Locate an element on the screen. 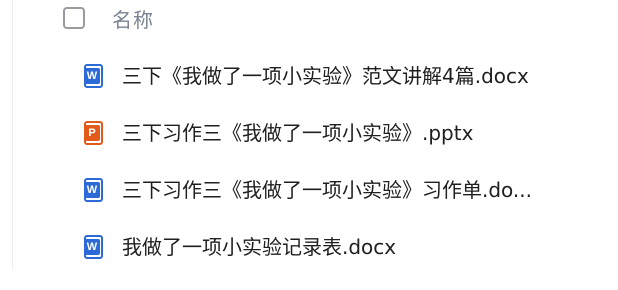 This screenshot has height=290, width=618. file-name: 三下《我做了一项小实验》范文讲解4篇.docx is located at coordinates (325, 76).